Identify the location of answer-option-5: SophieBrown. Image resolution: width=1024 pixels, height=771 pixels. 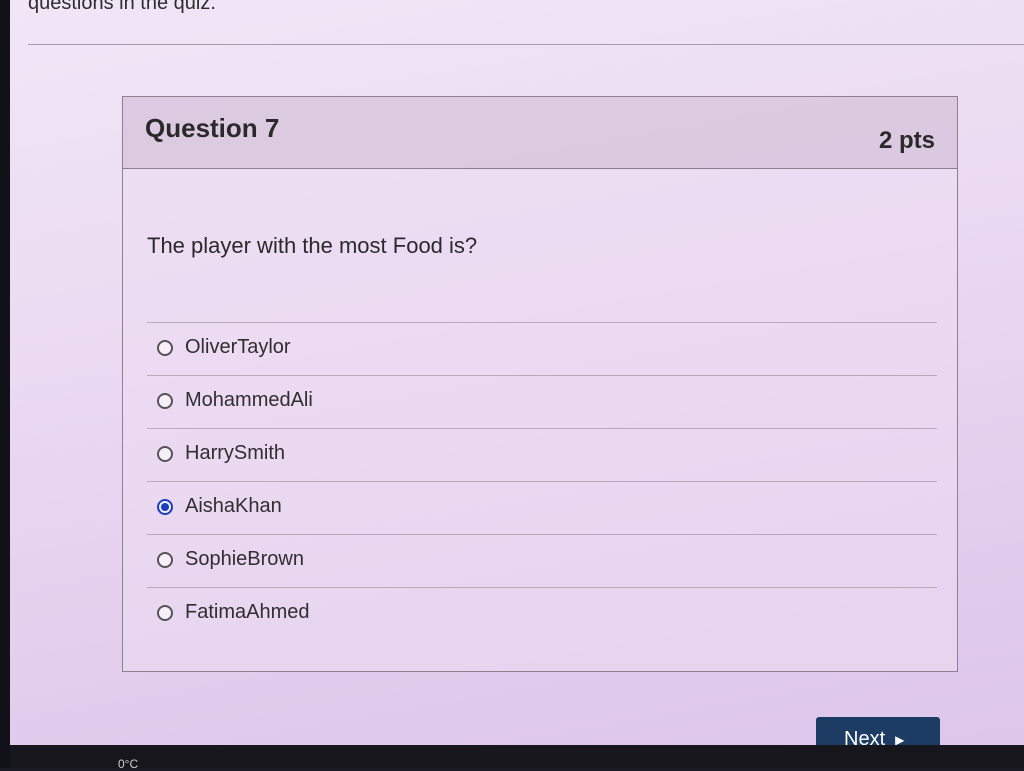
(542, 560).